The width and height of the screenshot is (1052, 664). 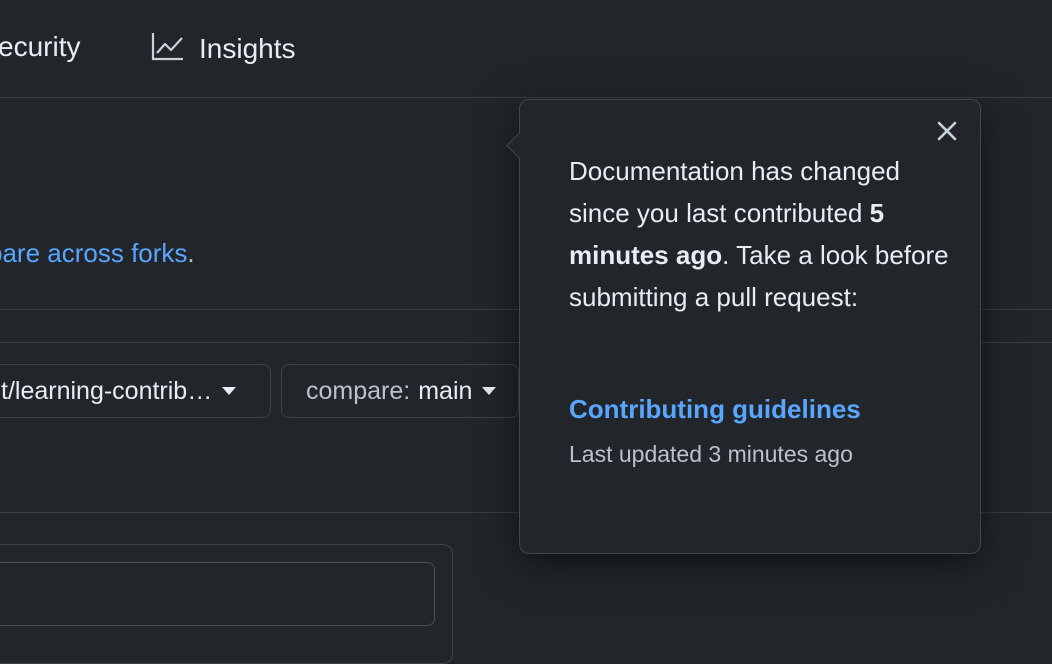 What do you see at coordinates (247, 48) in the screenshot?
I see `tab-insights-label: Insights` at bounding box center [247, 48].